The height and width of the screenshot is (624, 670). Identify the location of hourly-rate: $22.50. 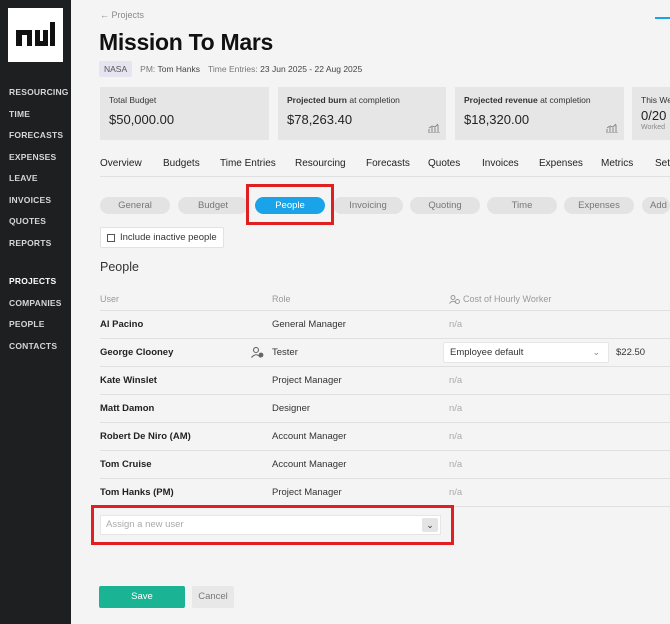
(631, 352).